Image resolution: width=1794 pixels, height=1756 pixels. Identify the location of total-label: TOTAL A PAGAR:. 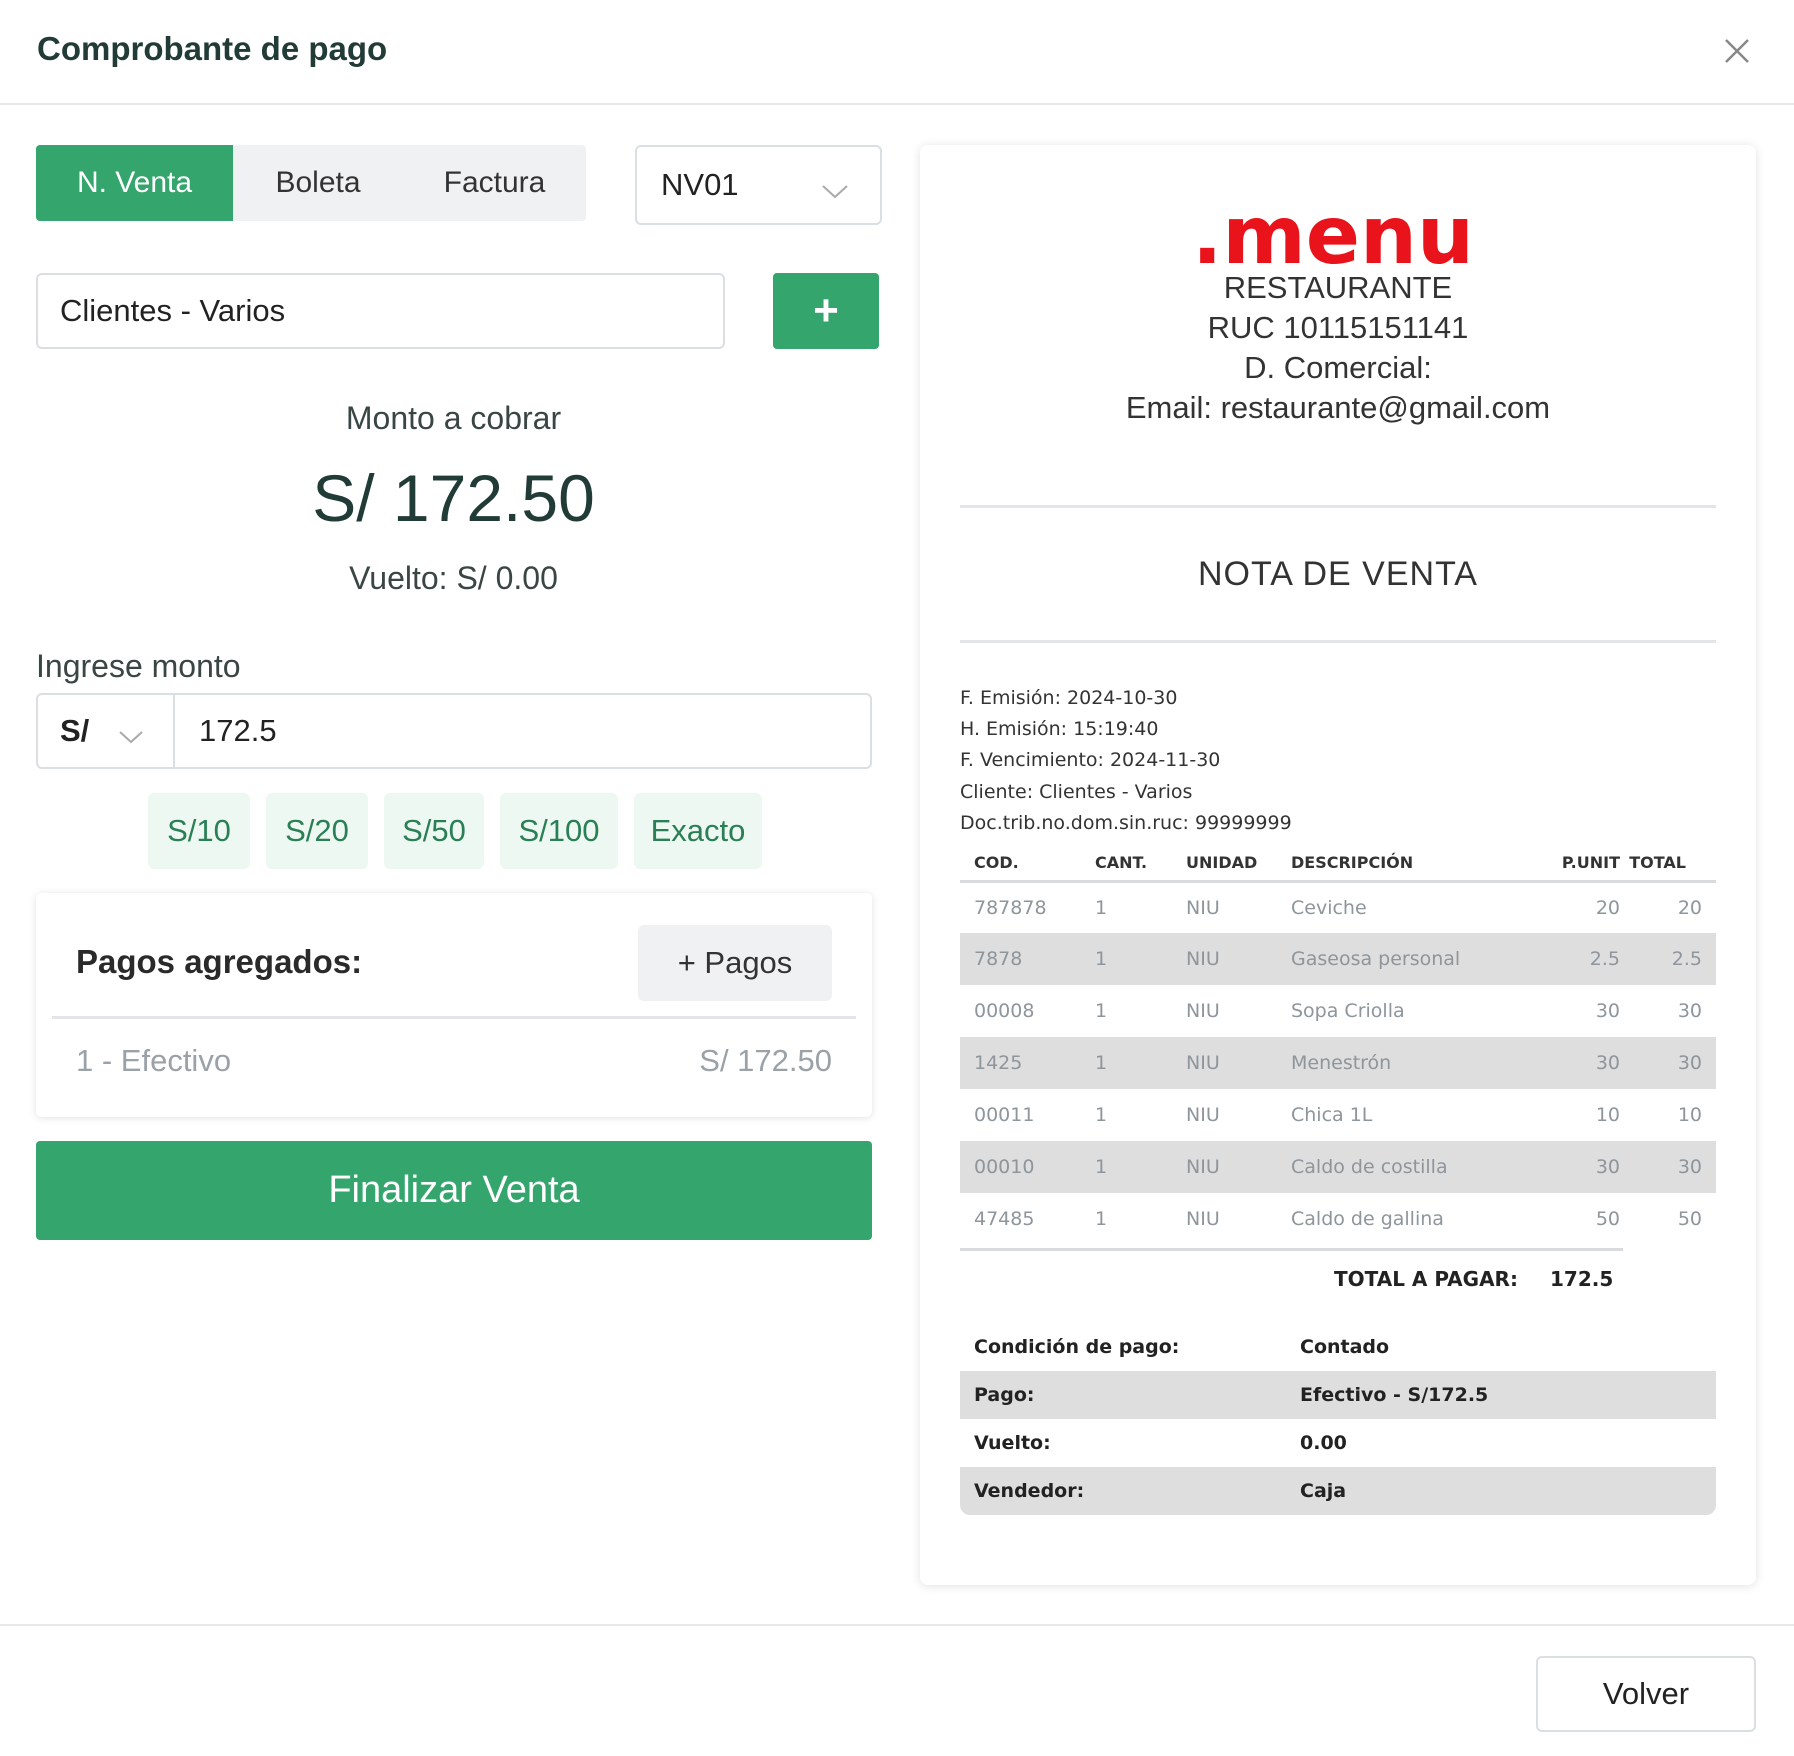
(1426, 1279).